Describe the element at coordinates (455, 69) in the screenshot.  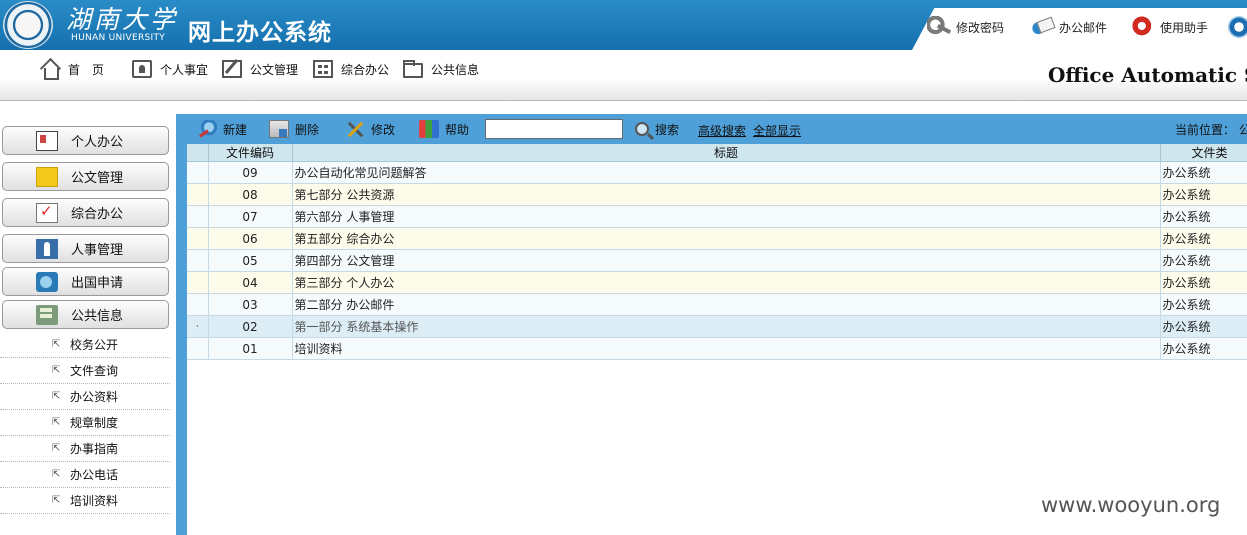
I see `nav-public-info-label: 公共信息` at that location.